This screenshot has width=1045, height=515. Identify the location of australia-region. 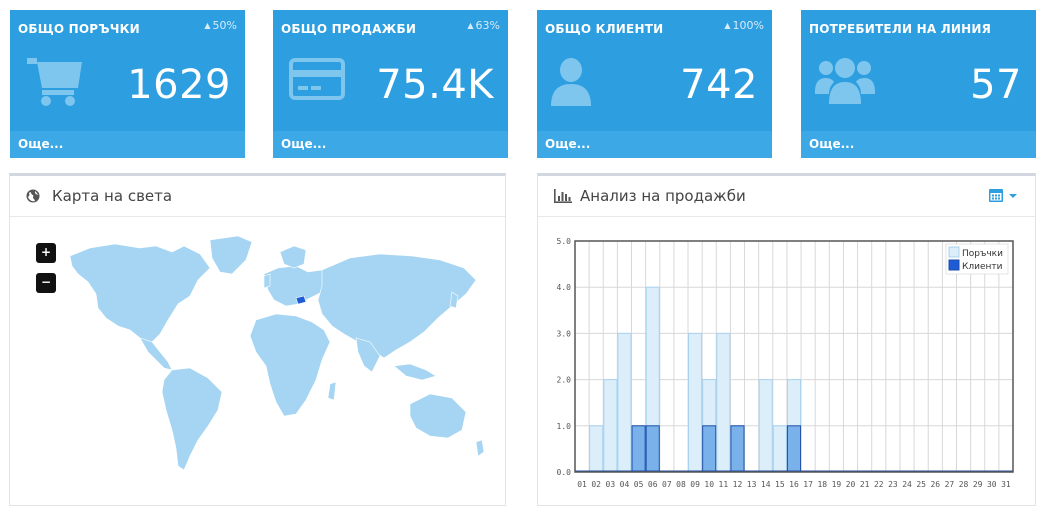
(438, 416).